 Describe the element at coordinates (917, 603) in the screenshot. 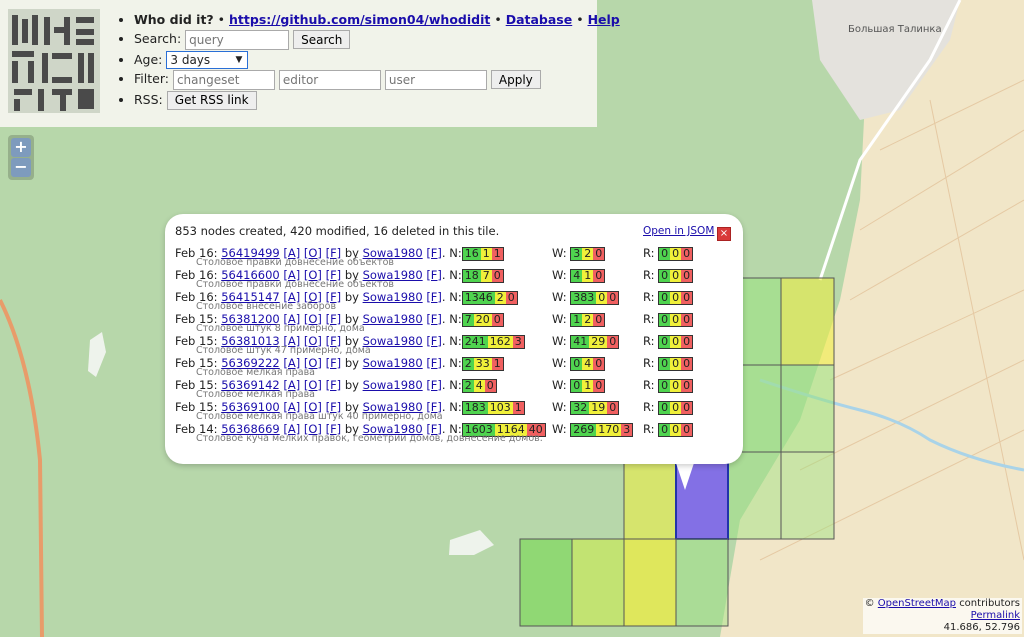

I see `osm-link: OpenStreetMap` at that location.